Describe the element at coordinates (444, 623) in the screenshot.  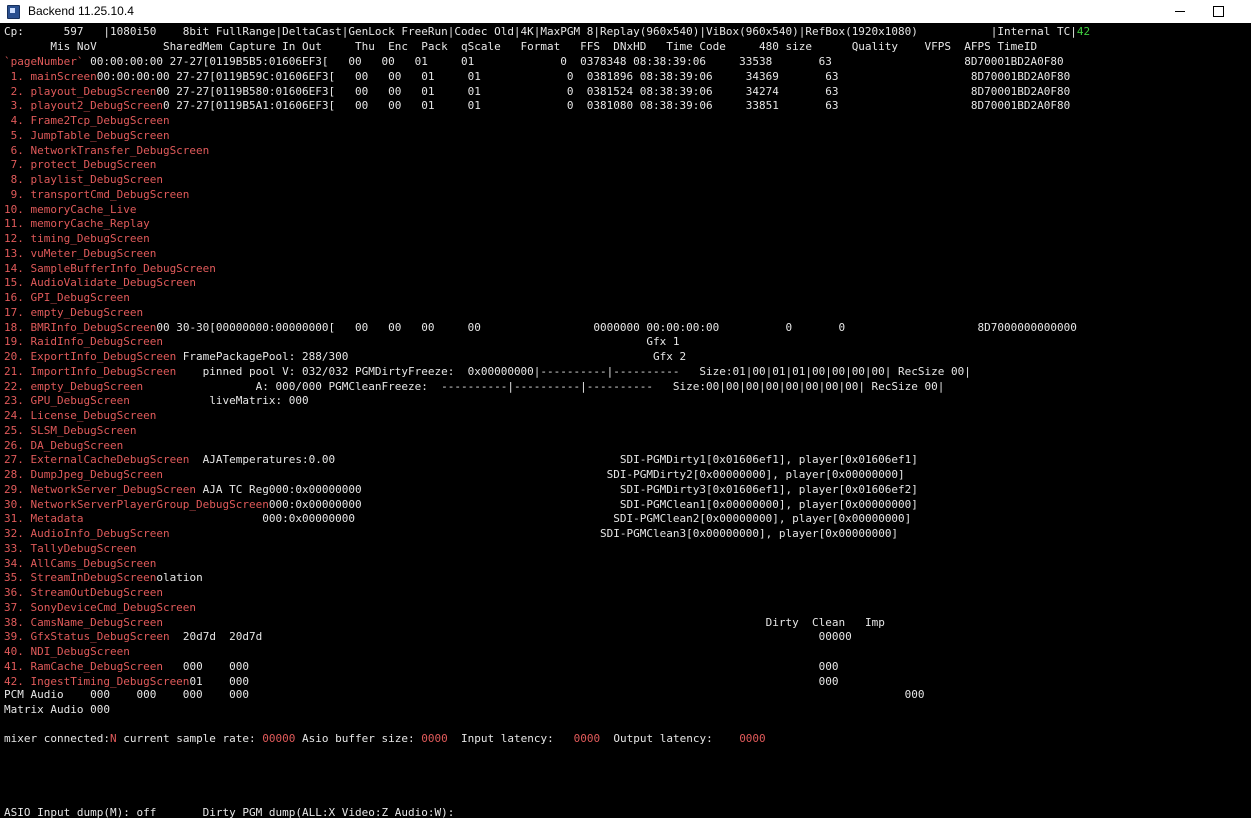
I see `screen-row: 38. CamsName_DebugScreen Dirty Clean Imp` at that location.